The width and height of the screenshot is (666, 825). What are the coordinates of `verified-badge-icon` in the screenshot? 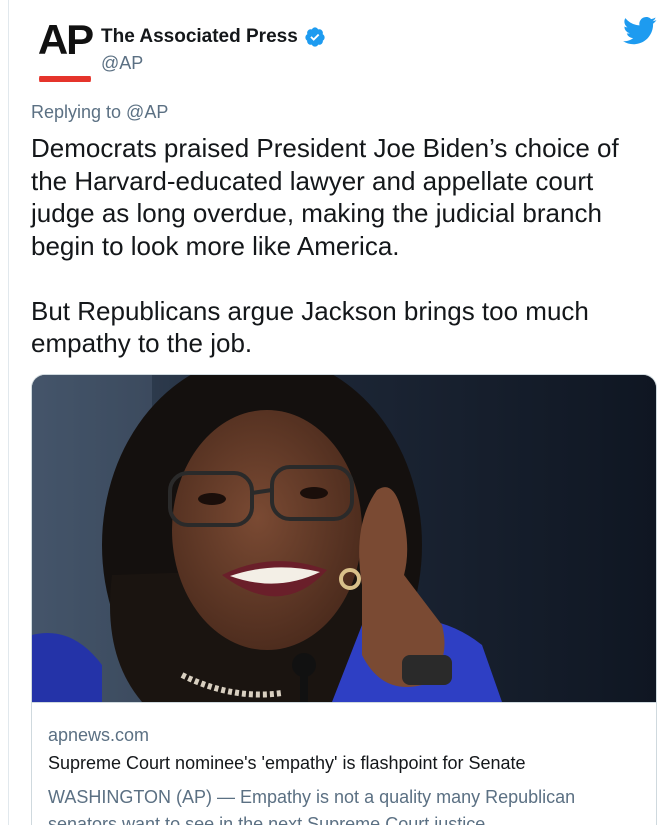 It's located at (315, 37).